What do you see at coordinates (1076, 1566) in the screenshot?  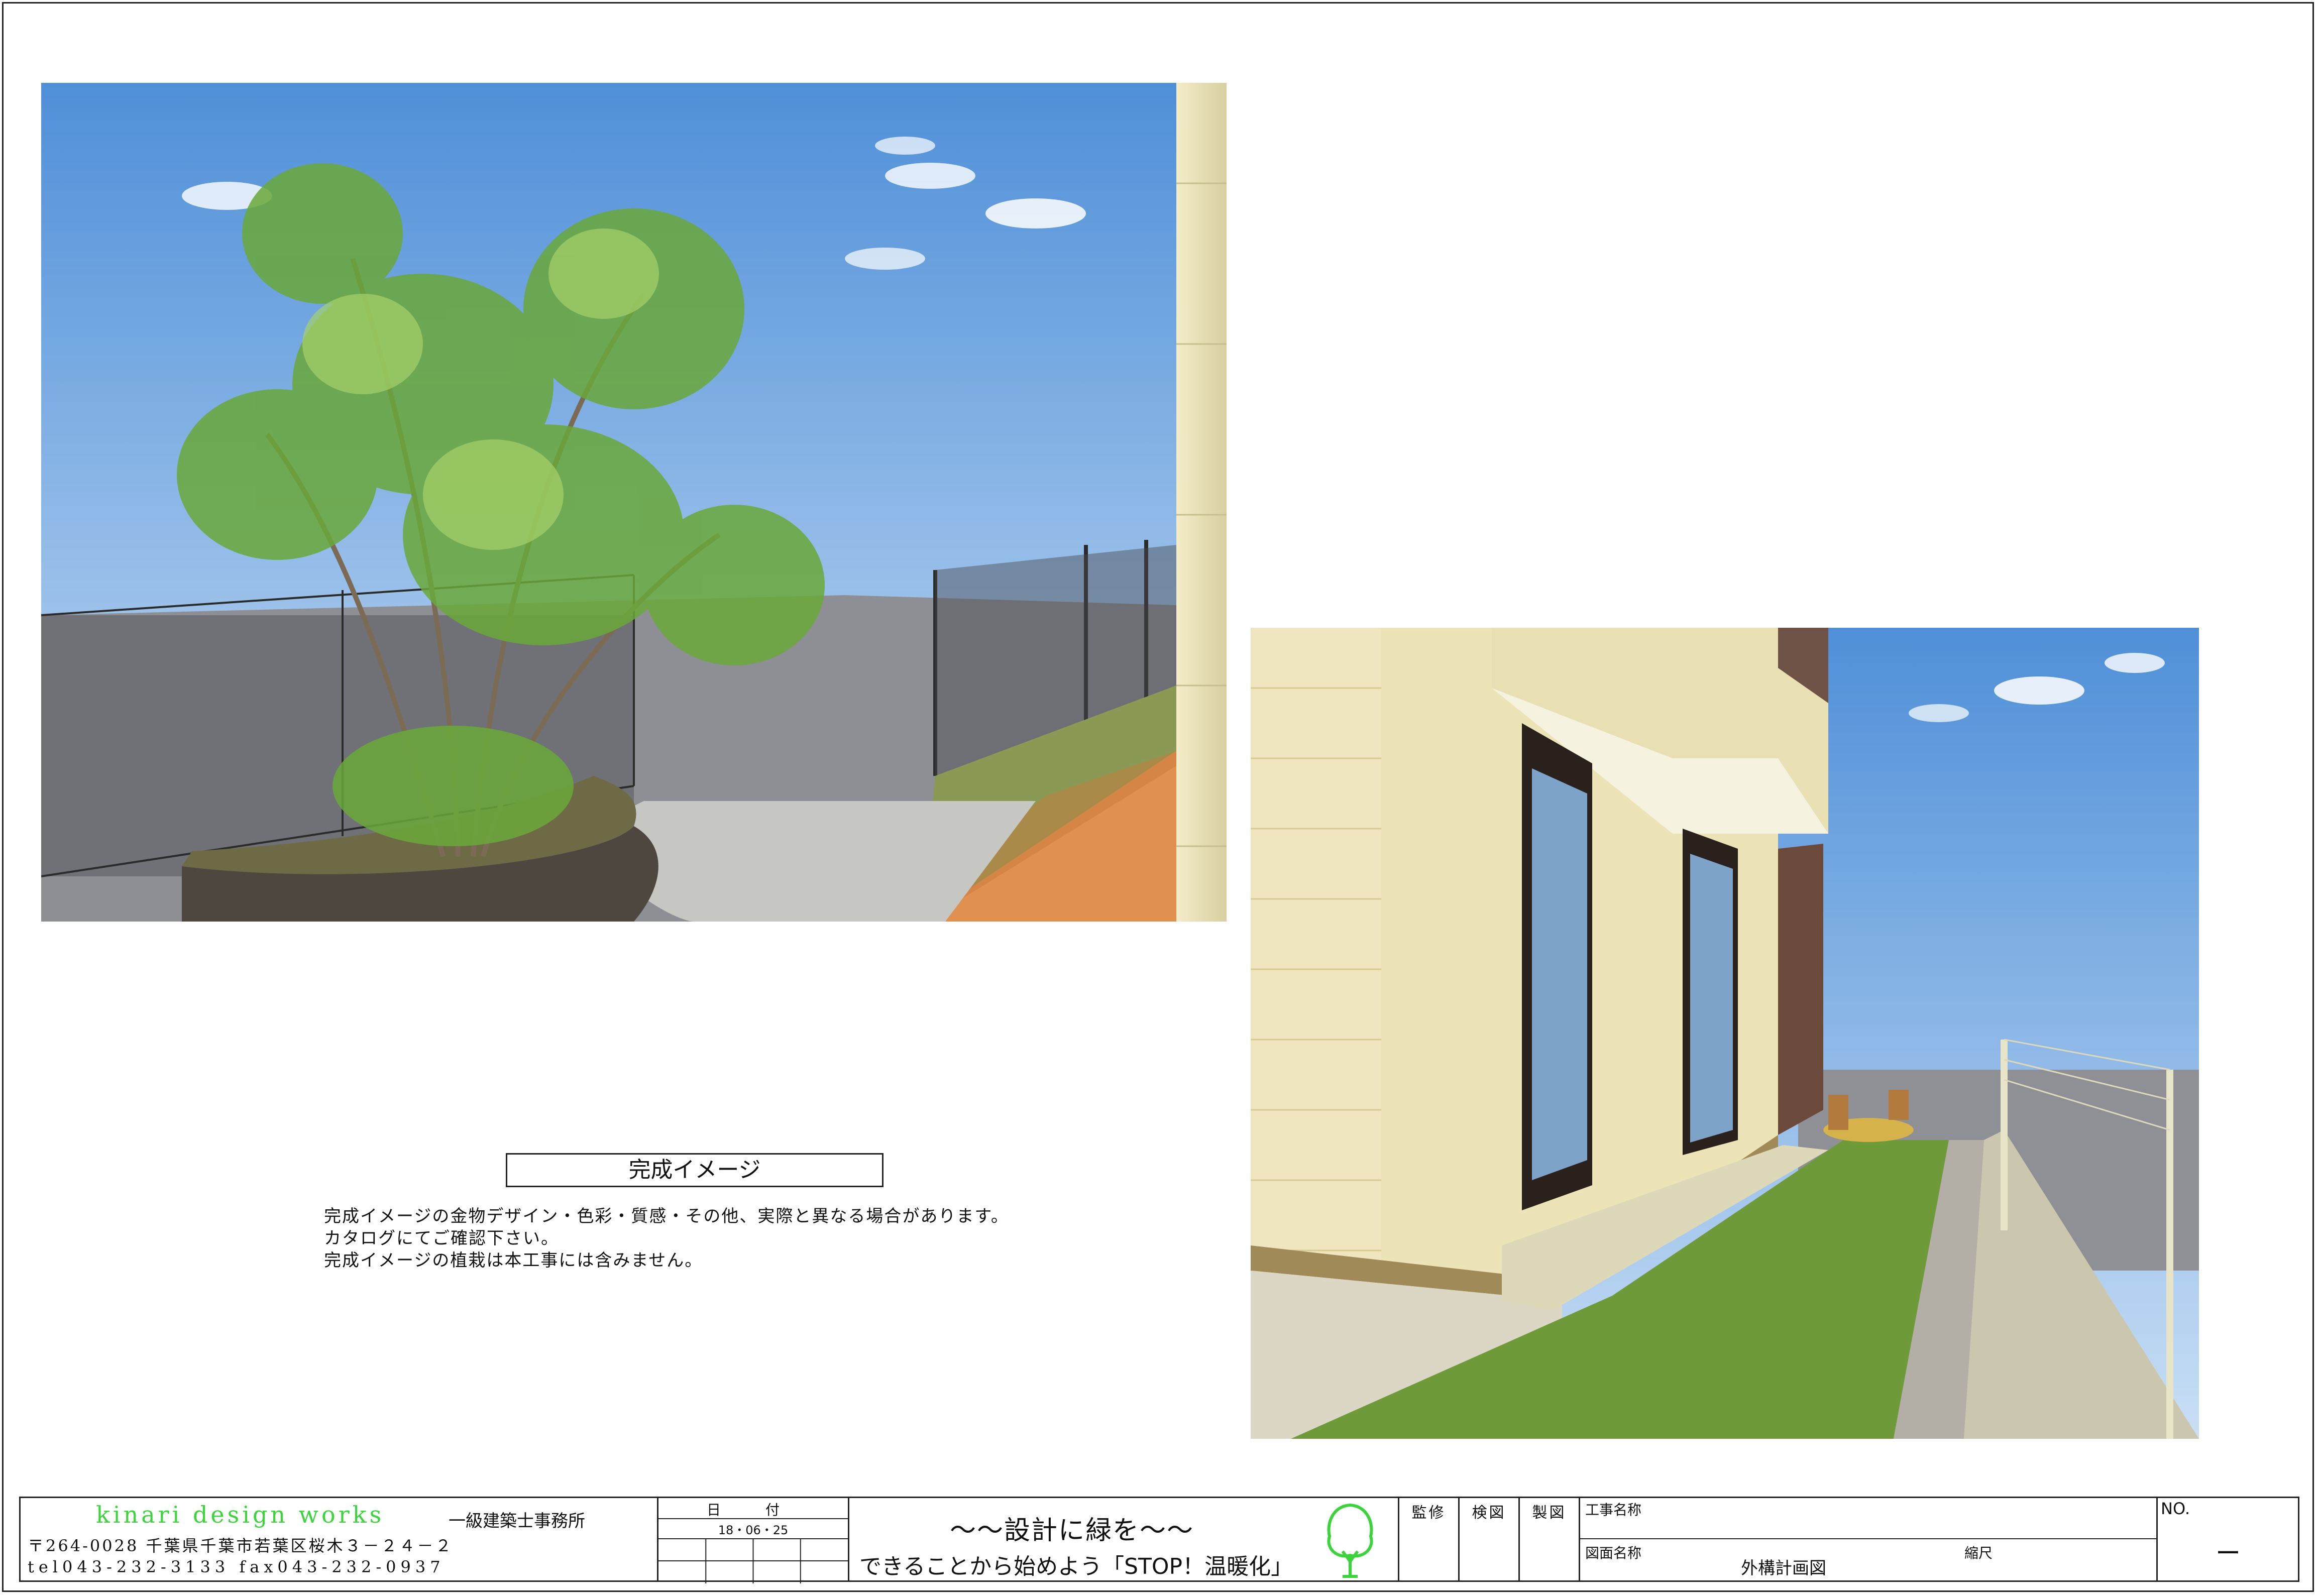 I see `slogan-sub: できることから始めよう「STOP！温暖化」` at bounding box center [1076, 1566].